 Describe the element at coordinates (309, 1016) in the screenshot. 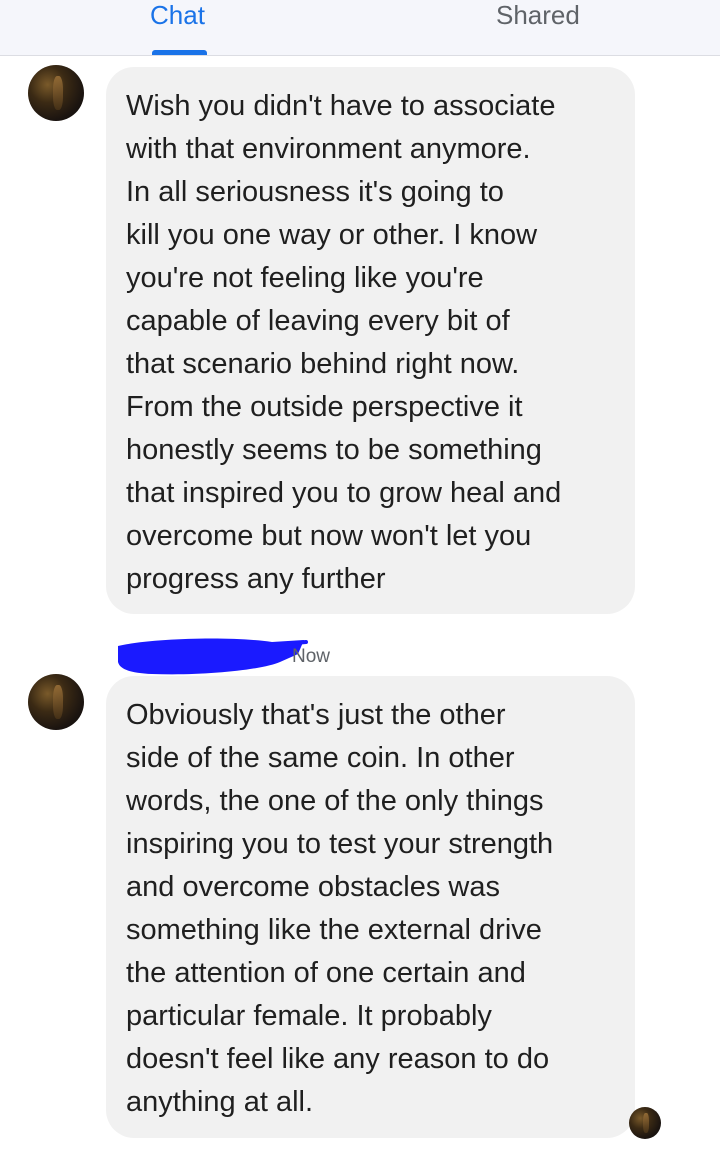

I see `message-line: particular female. It probably` at that location.